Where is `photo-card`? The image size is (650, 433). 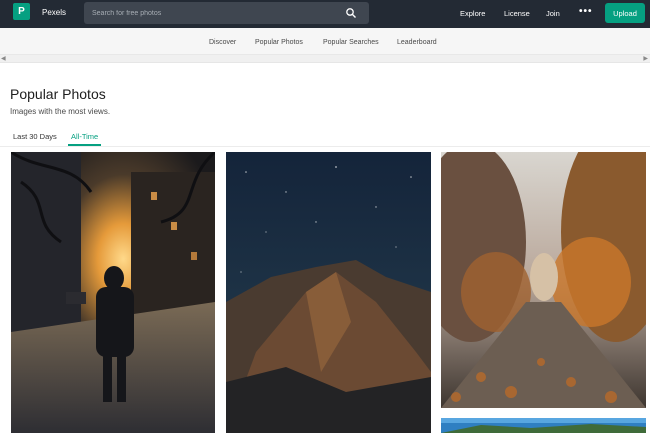 photo-card is located at coordinates (543, 425).